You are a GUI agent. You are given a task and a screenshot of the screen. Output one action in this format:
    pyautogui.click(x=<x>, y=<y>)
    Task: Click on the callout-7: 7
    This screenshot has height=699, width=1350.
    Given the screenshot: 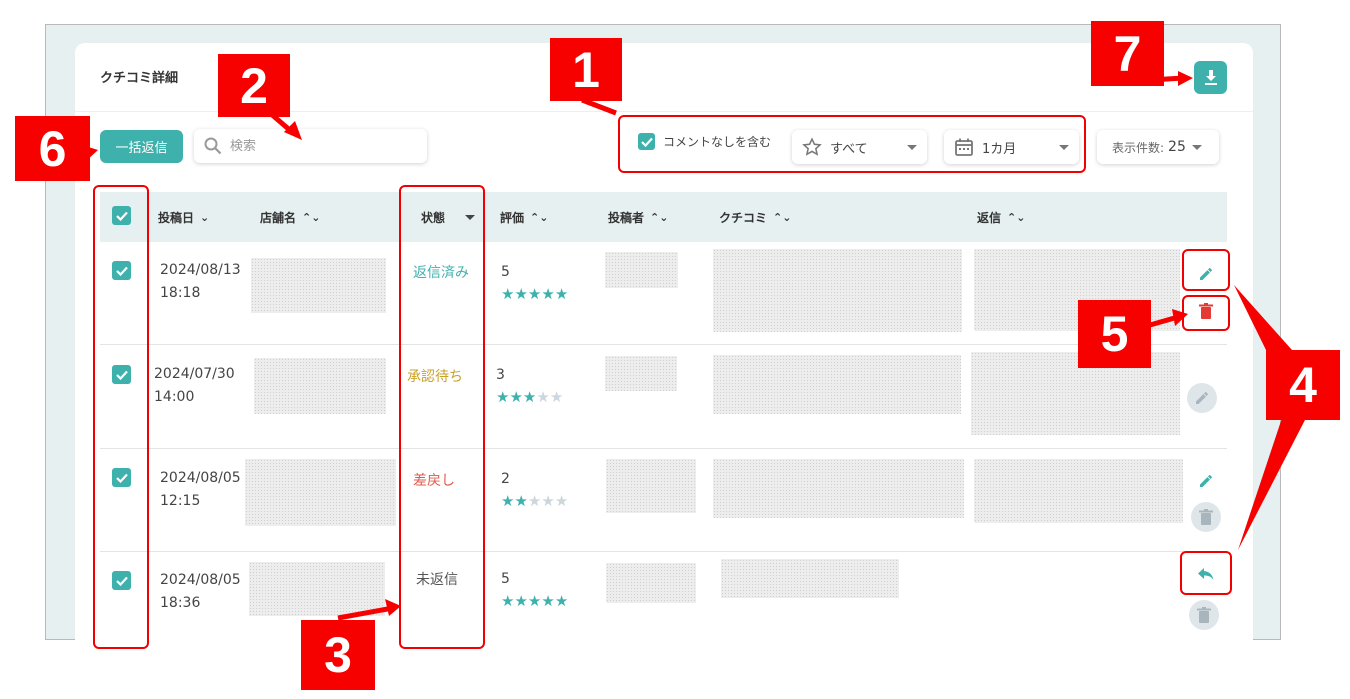 What is the action you would take?
    pyautogui.click(x=1127, y=53)
    